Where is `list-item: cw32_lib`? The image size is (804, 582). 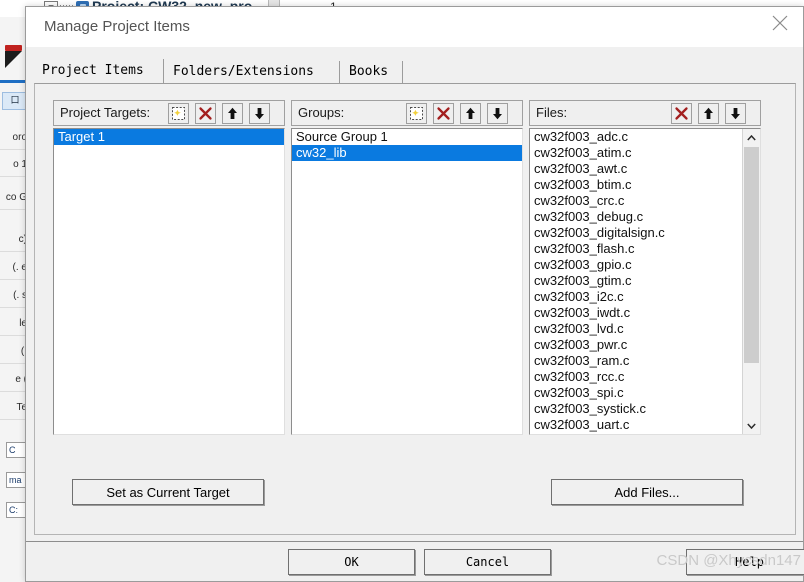
list-item: cw32_lib is located at coordinates (407, 153).